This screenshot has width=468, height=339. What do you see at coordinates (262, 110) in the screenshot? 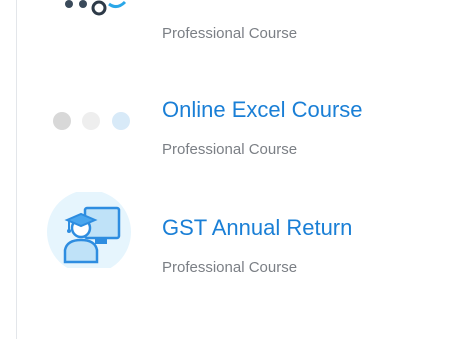
I see `course-title: Online Excel Course` at bounding box center [262, 110].